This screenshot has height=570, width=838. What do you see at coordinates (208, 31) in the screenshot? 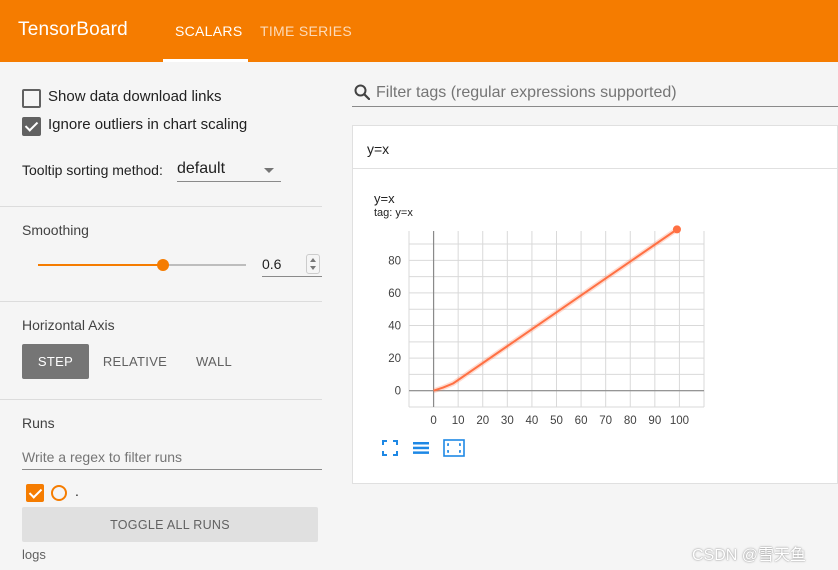
I see `tab-scalars: SCALARS` at bounding box center [208, 31].